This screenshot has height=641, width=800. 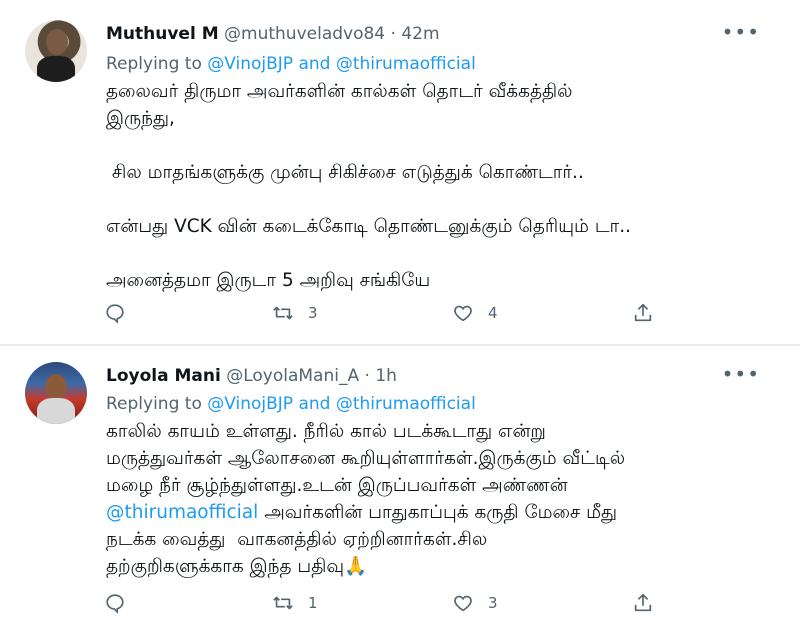 I want to click on timestamp: 42m, so click(x=420, y=34).